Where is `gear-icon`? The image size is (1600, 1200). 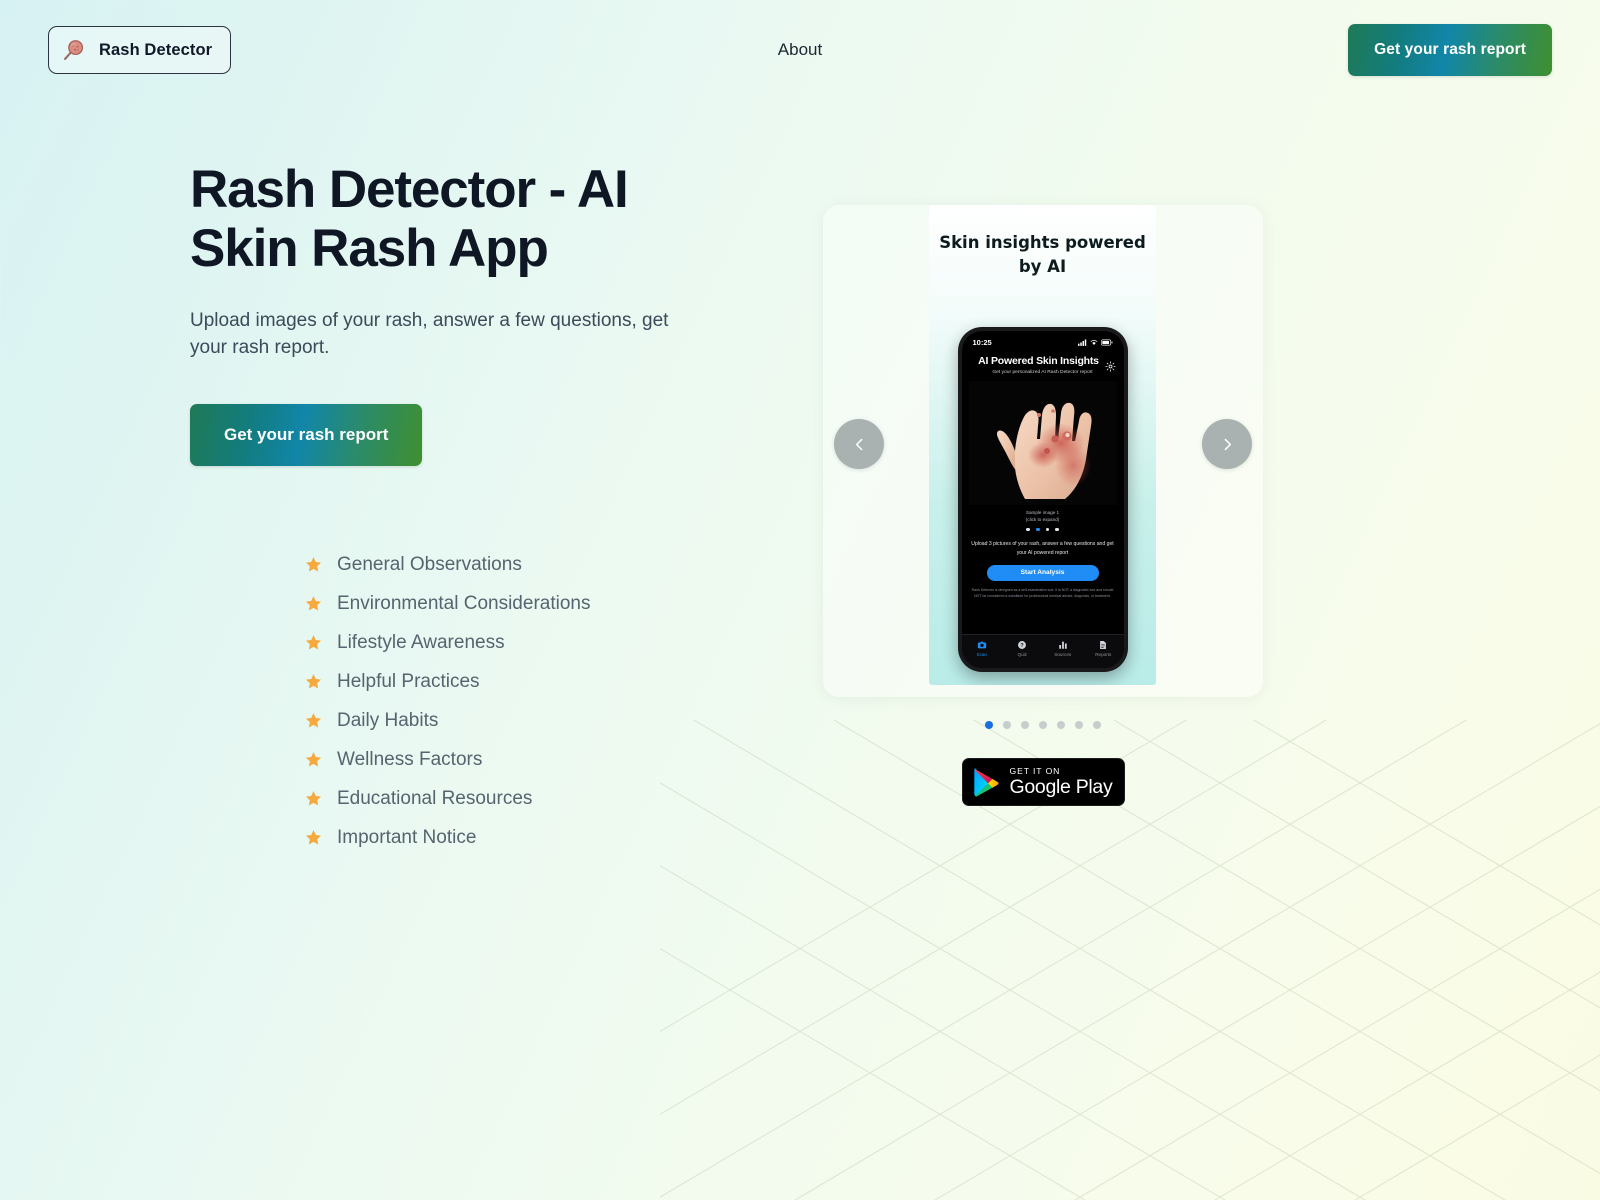
gear-icon is located at coordinates (1110, 366).